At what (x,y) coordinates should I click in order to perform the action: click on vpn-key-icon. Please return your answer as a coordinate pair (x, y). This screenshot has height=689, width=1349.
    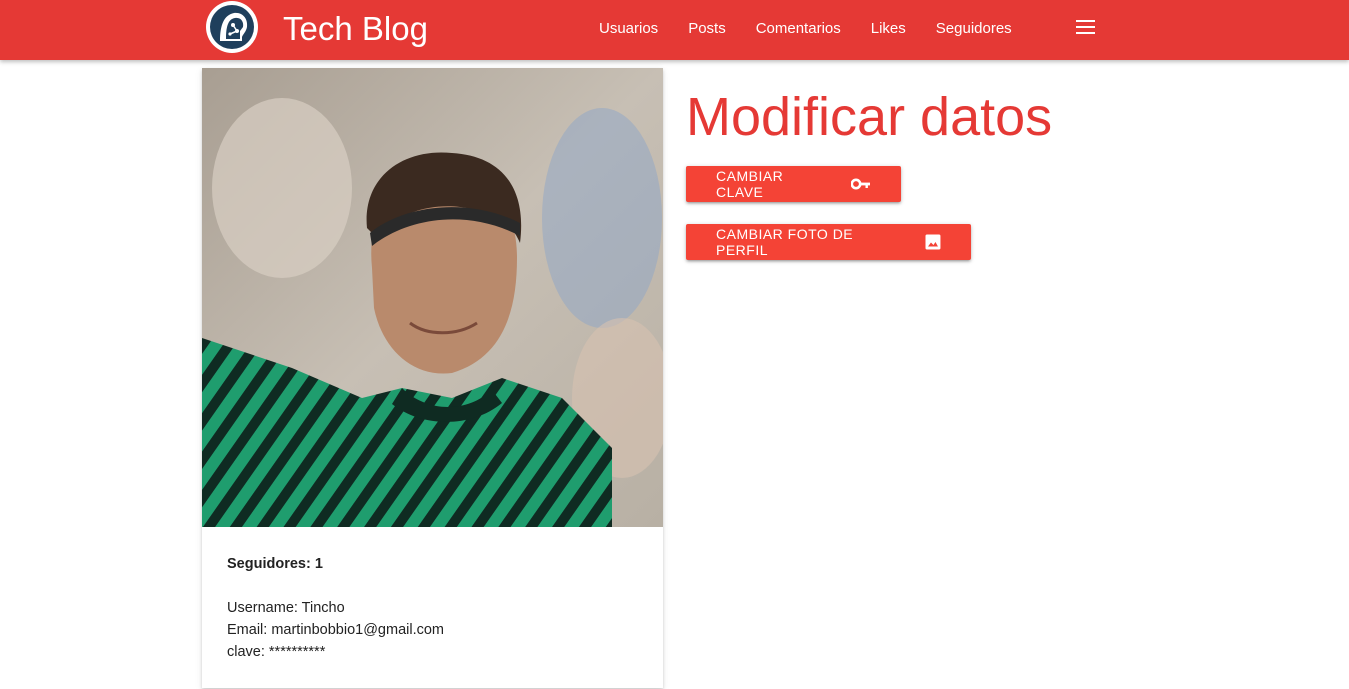
    Looking at the image, I should click on (860, 184).